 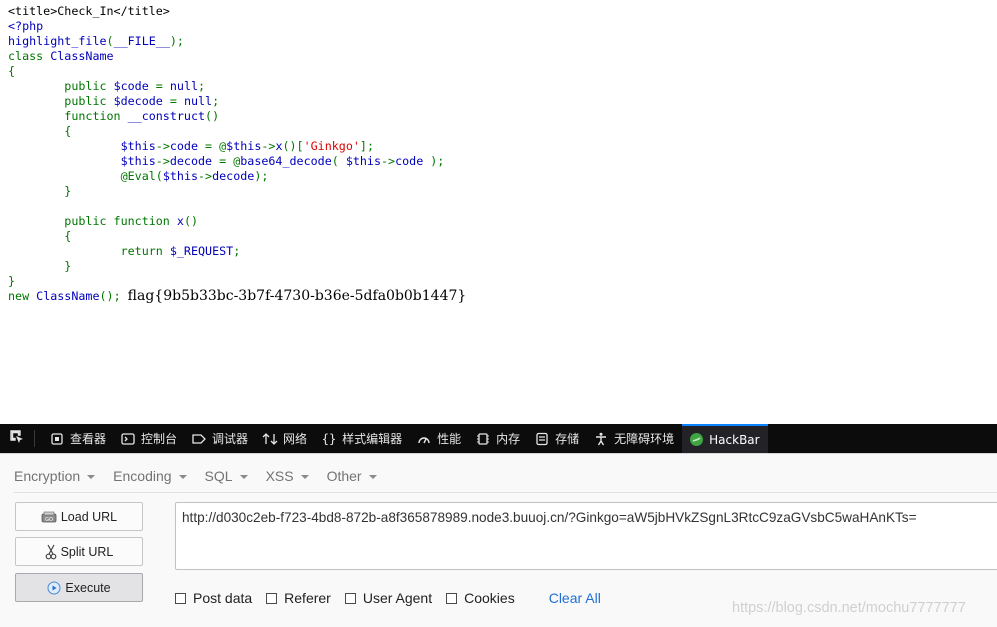 I want to click on tab-label: 无障碍环境, so click(x=644, y=439).